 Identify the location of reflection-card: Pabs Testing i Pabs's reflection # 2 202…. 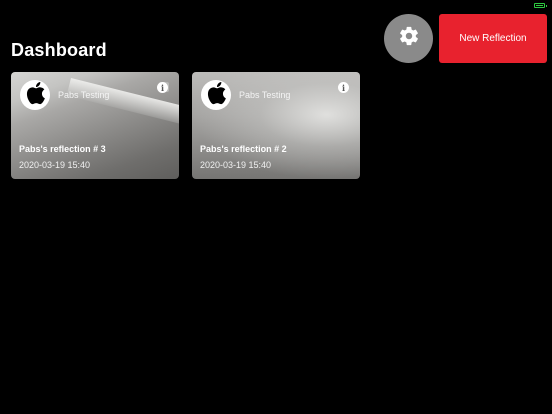
(276, 125).